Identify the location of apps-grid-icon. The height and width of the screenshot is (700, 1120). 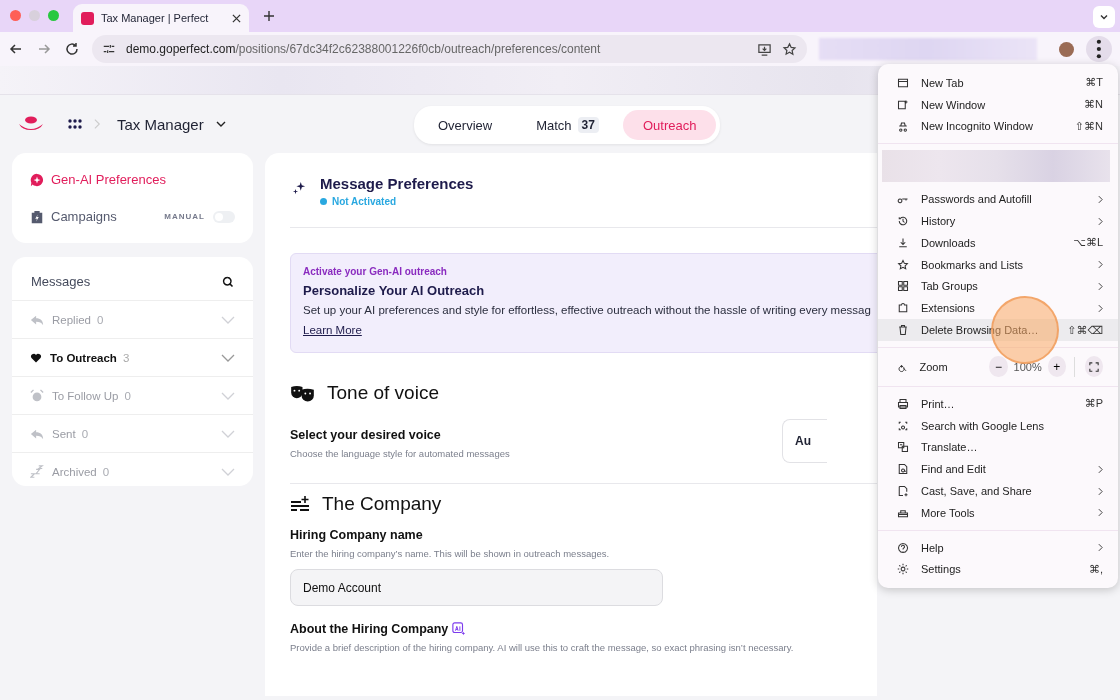
(75, 124).